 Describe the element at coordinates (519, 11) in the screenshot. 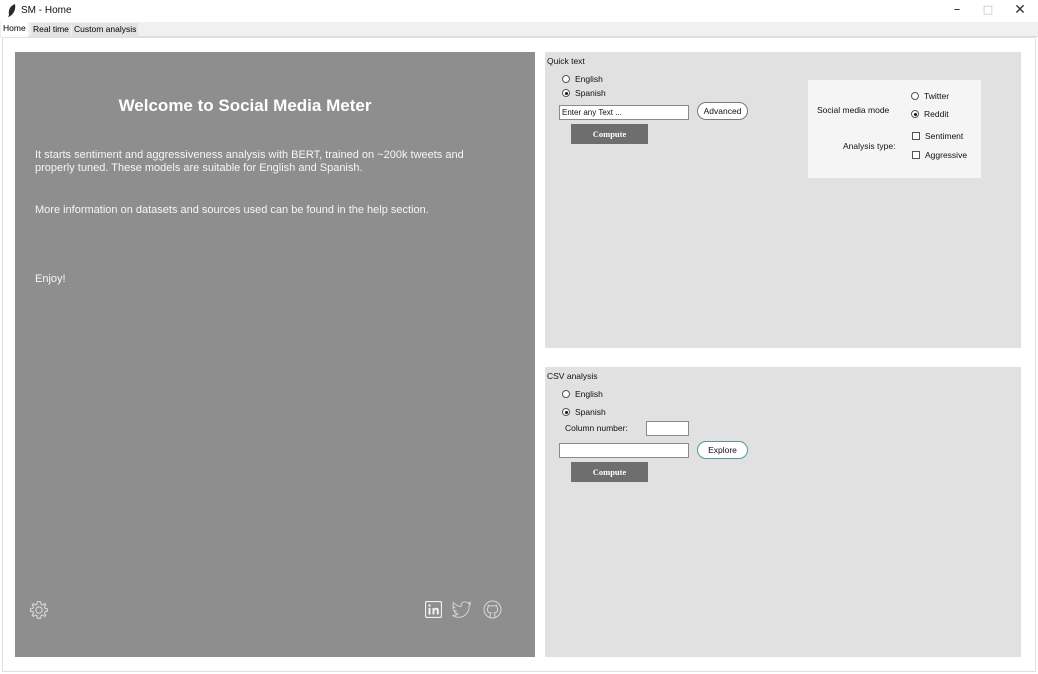

I see `title-bar: SM - Home – □ ✕` at that location.